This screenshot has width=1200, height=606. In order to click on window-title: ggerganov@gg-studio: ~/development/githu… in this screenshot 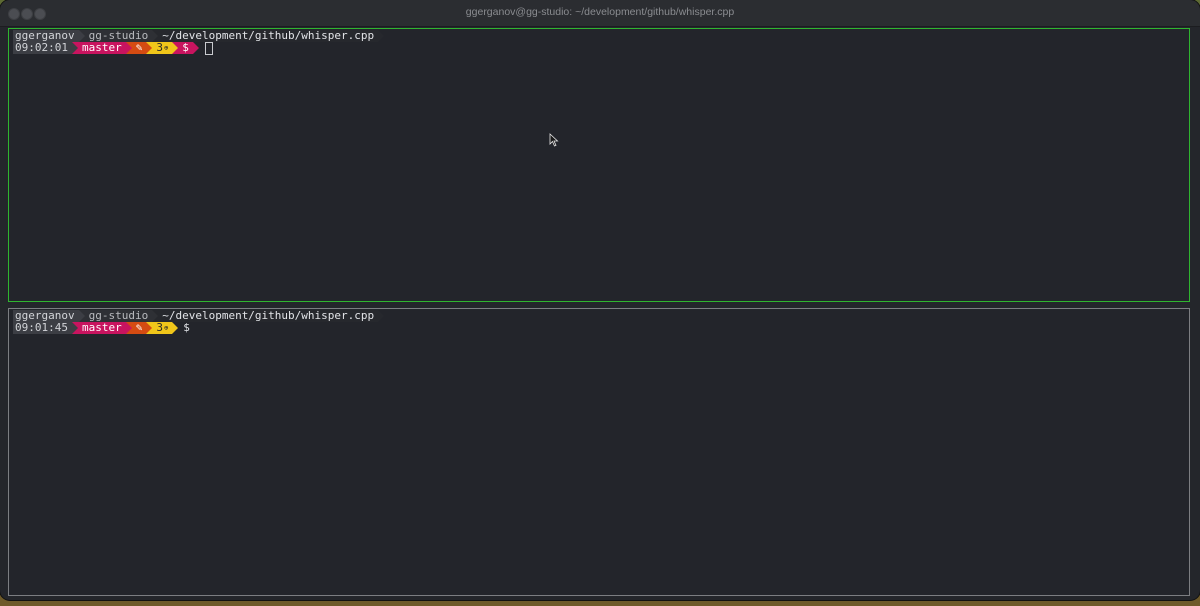, I will do `click(600, 12)`.